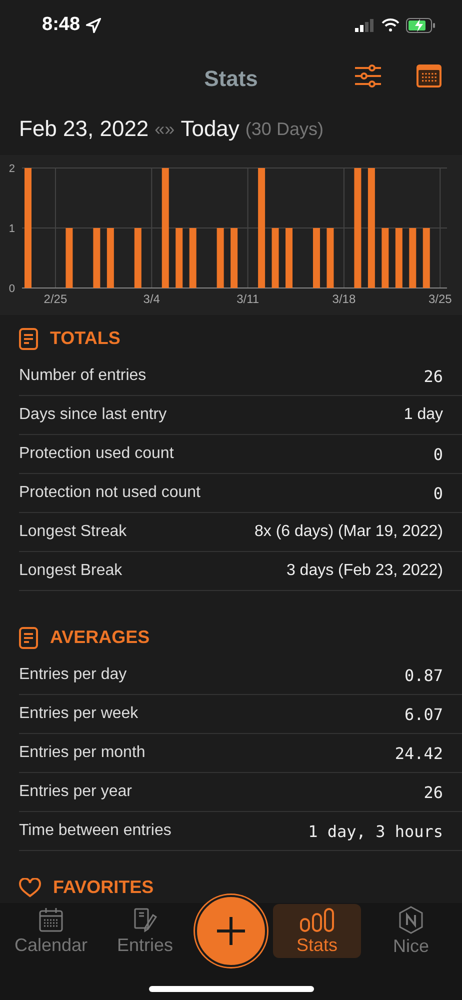  What do you see at coordinates (82, 376) in the screenshot?
I see `stat-label: Number of entries` at bounding box center [82, 376].